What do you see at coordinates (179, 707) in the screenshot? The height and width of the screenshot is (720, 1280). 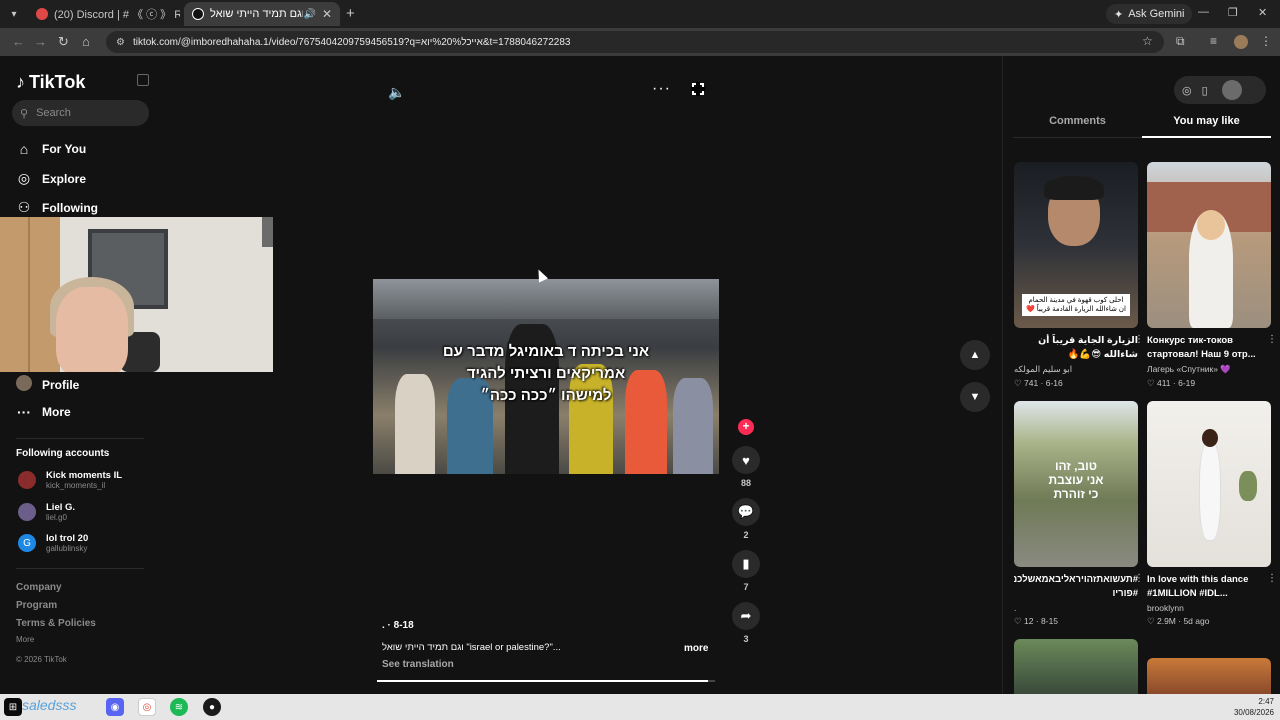 I see `spotify-app-icon: ≋` at bounding box center [179, 707].